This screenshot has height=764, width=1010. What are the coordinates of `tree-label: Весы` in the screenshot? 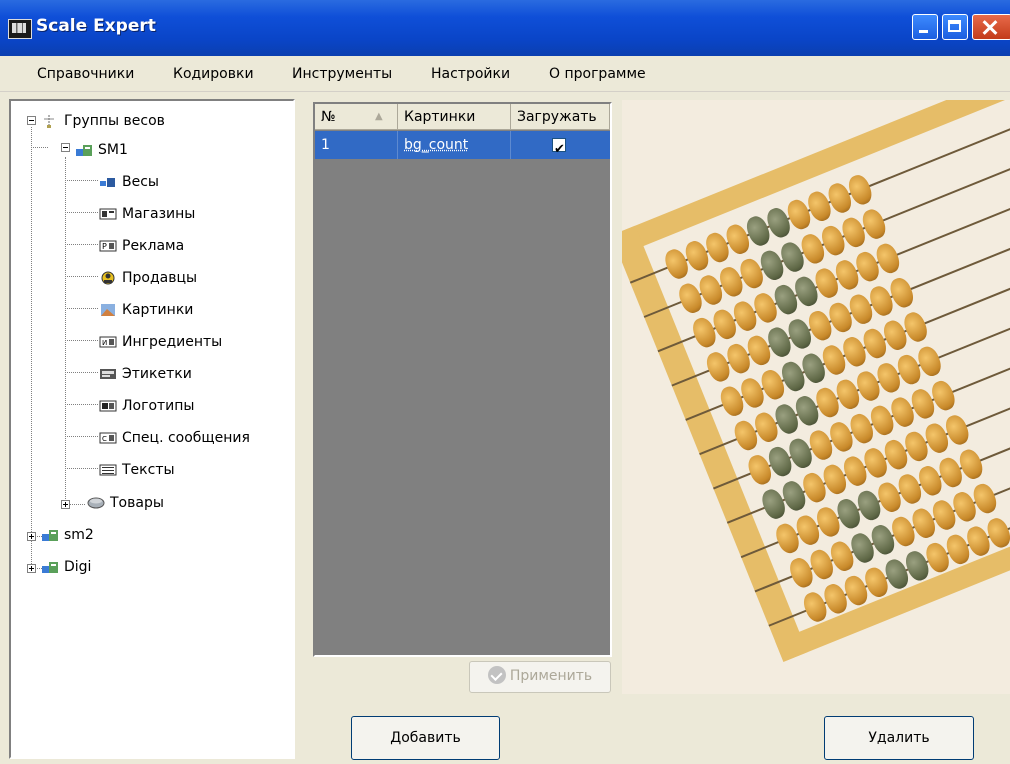 It's located at (140, 182).